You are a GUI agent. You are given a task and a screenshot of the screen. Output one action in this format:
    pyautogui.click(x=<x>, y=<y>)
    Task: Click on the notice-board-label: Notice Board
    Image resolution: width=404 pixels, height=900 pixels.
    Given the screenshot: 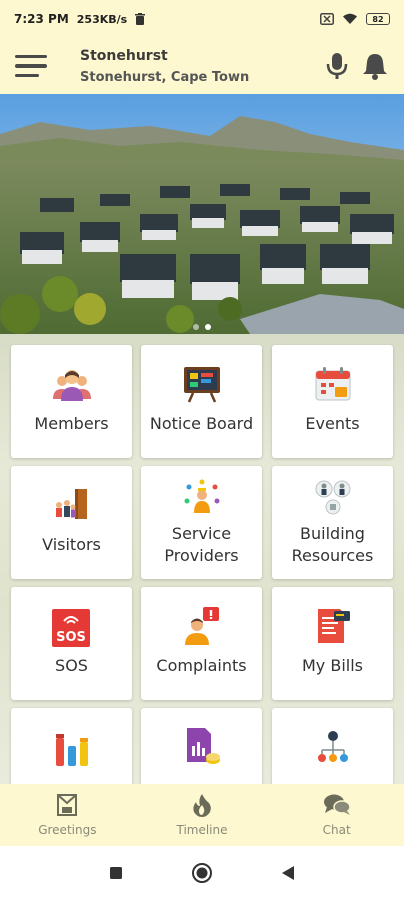 What is the action you would take?
    pyautogui.click(x=201, y=423)
    